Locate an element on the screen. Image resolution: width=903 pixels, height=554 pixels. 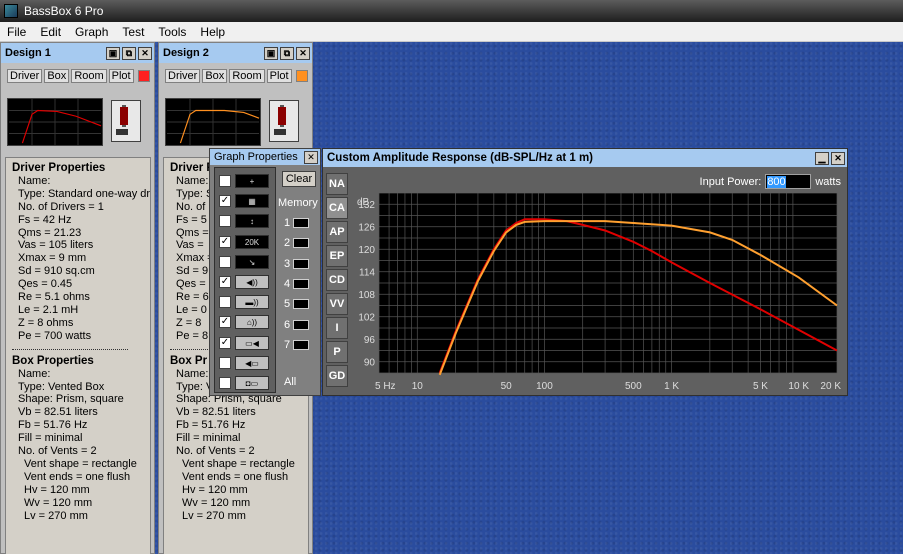
graph-tab-na: NA is located at coordinates (337, 184).